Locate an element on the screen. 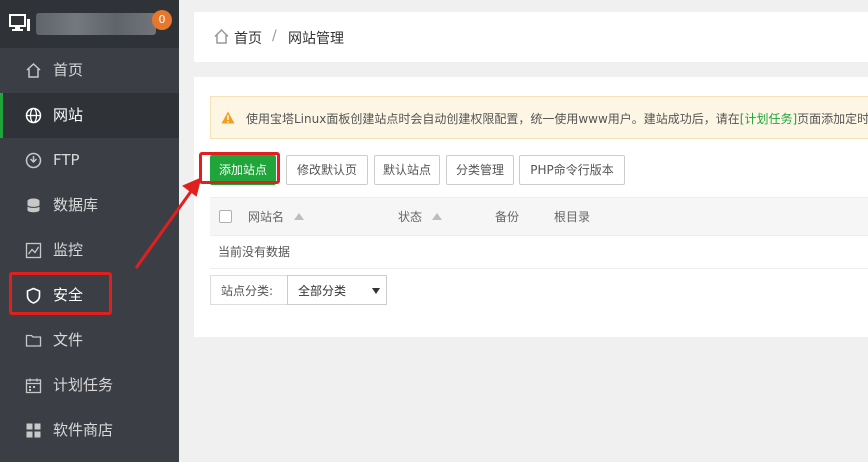 This screenshot has height=462, width=868. php-cli-version-button: PHP命令行版本 is located at coordinates (572, 170).